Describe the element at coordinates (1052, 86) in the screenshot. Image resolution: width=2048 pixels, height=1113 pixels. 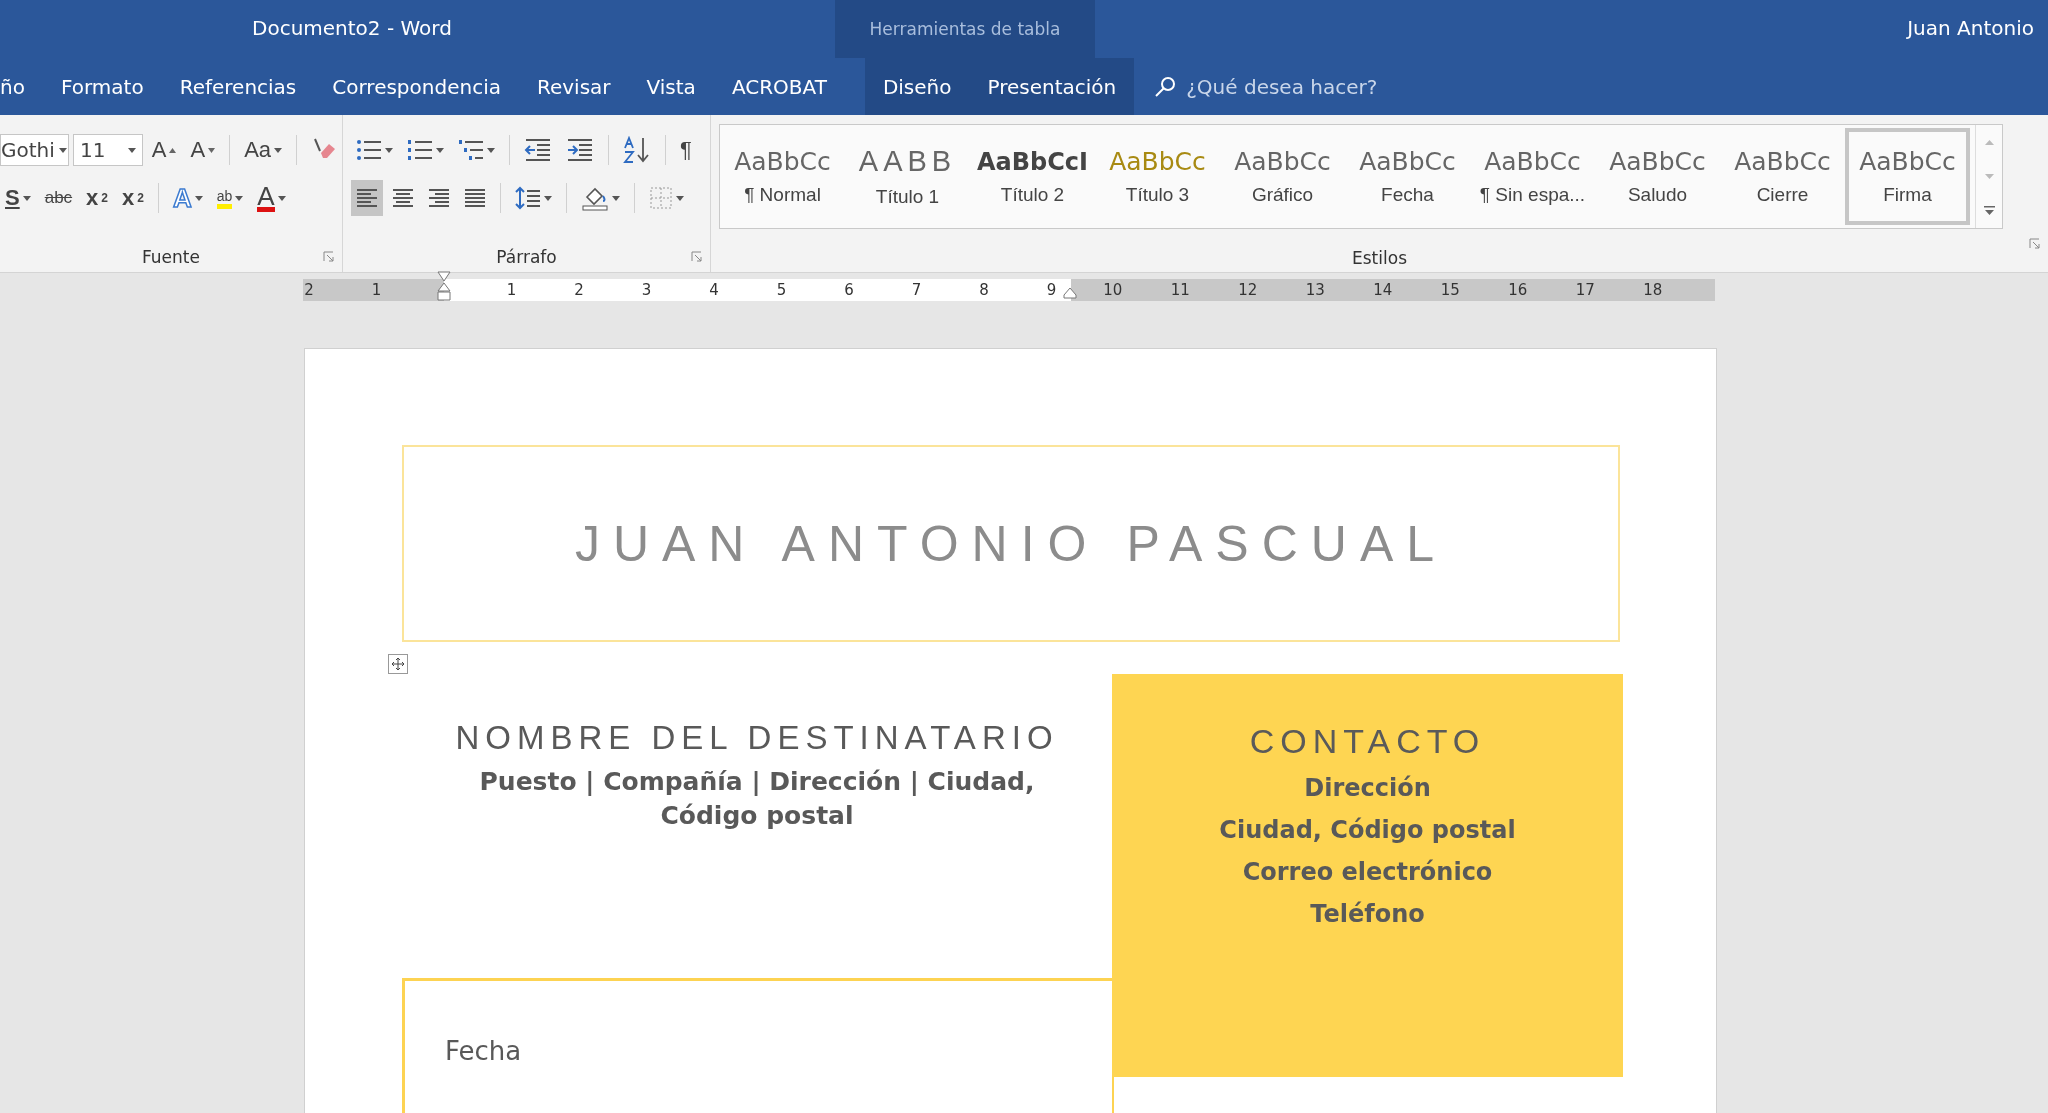
I see `ribbon-tab: Presentación` at that location.